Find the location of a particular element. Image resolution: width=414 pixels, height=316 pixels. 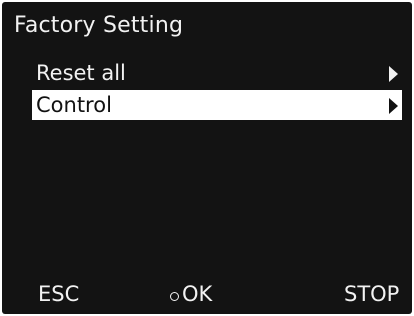

stop-label: STOP is located at coordinates (372, 294).